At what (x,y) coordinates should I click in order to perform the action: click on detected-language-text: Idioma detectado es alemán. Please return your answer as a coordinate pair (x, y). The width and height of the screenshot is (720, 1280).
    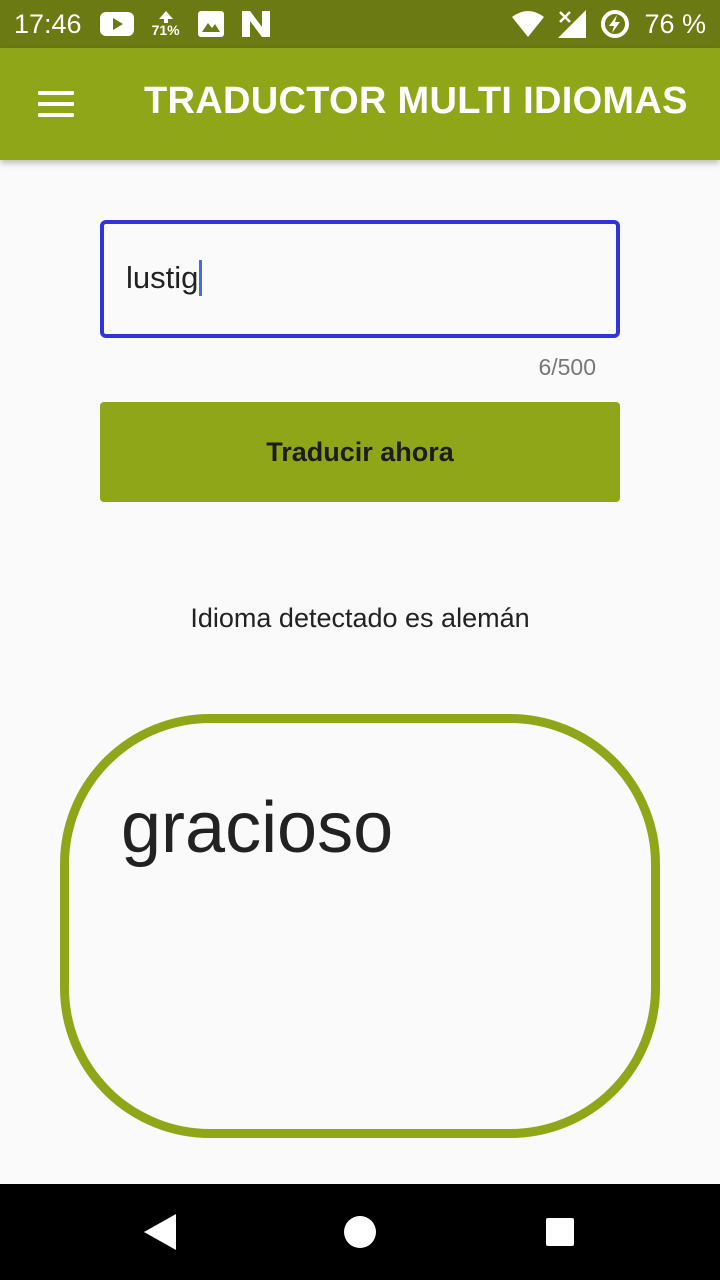
    Looking at the image, I should click on (360, 618).